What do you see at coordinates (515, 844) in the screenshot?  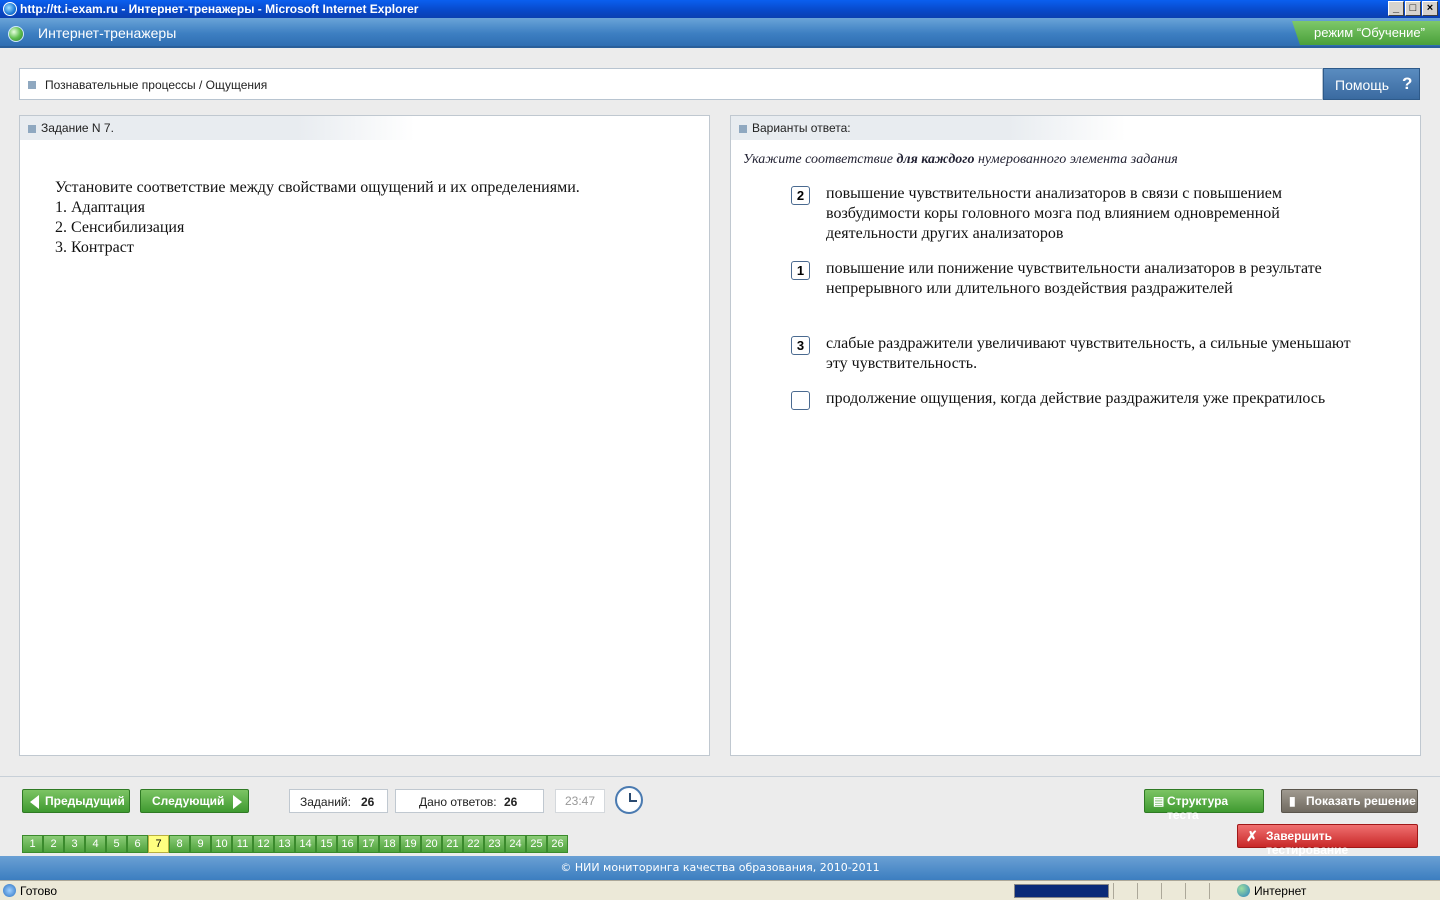 I see `page-button: 24` at bounding box center [515, 844].